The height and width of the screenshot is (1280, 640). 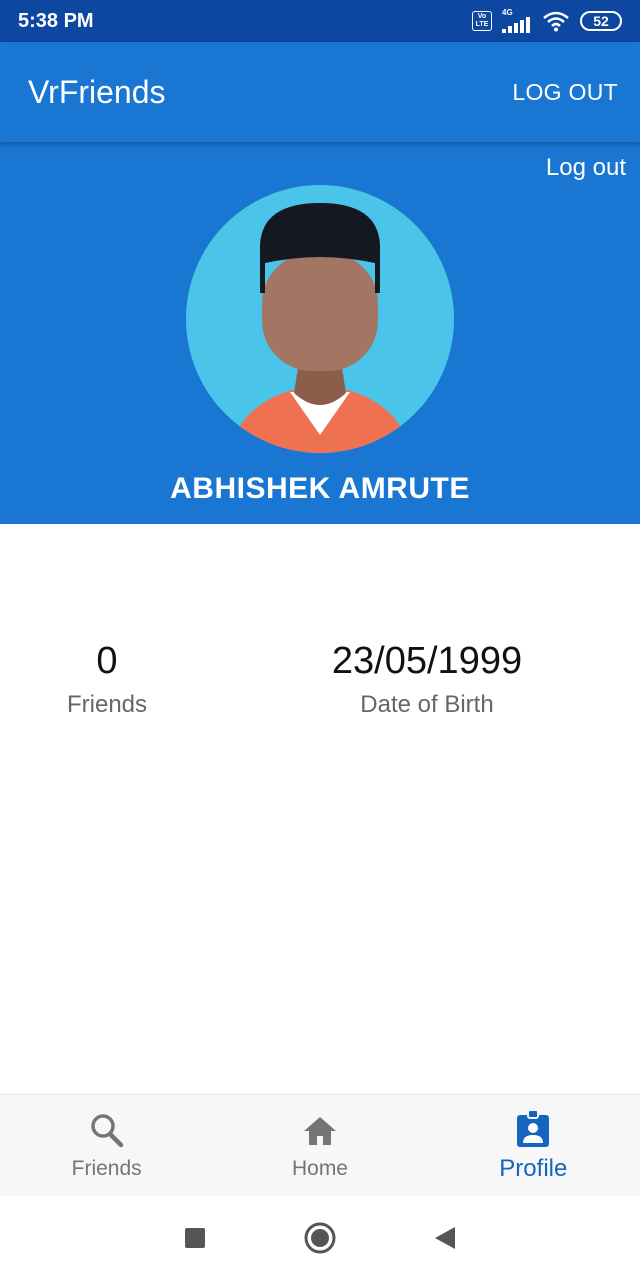 I want to click on home-system-button, so click(x=320, y=1238).